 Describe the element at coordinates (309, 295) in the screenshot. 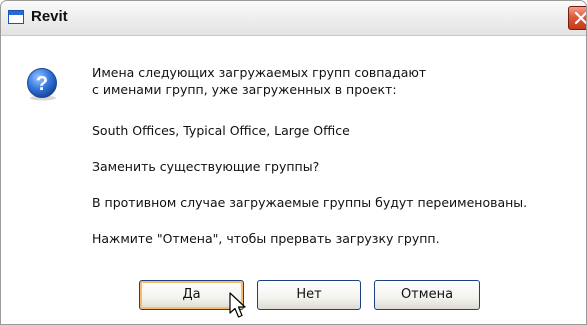

I see `no-button: Нет` at that location.